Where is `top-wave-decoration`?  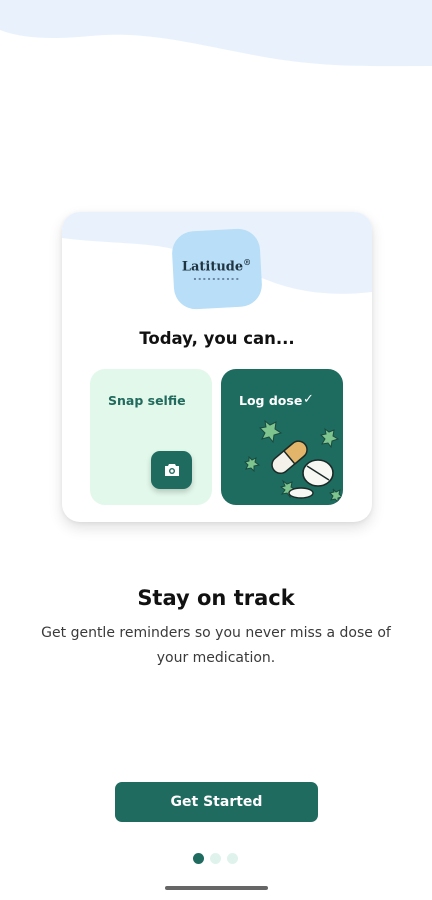
top-wave-decoration is located at coordinates (216, 33).